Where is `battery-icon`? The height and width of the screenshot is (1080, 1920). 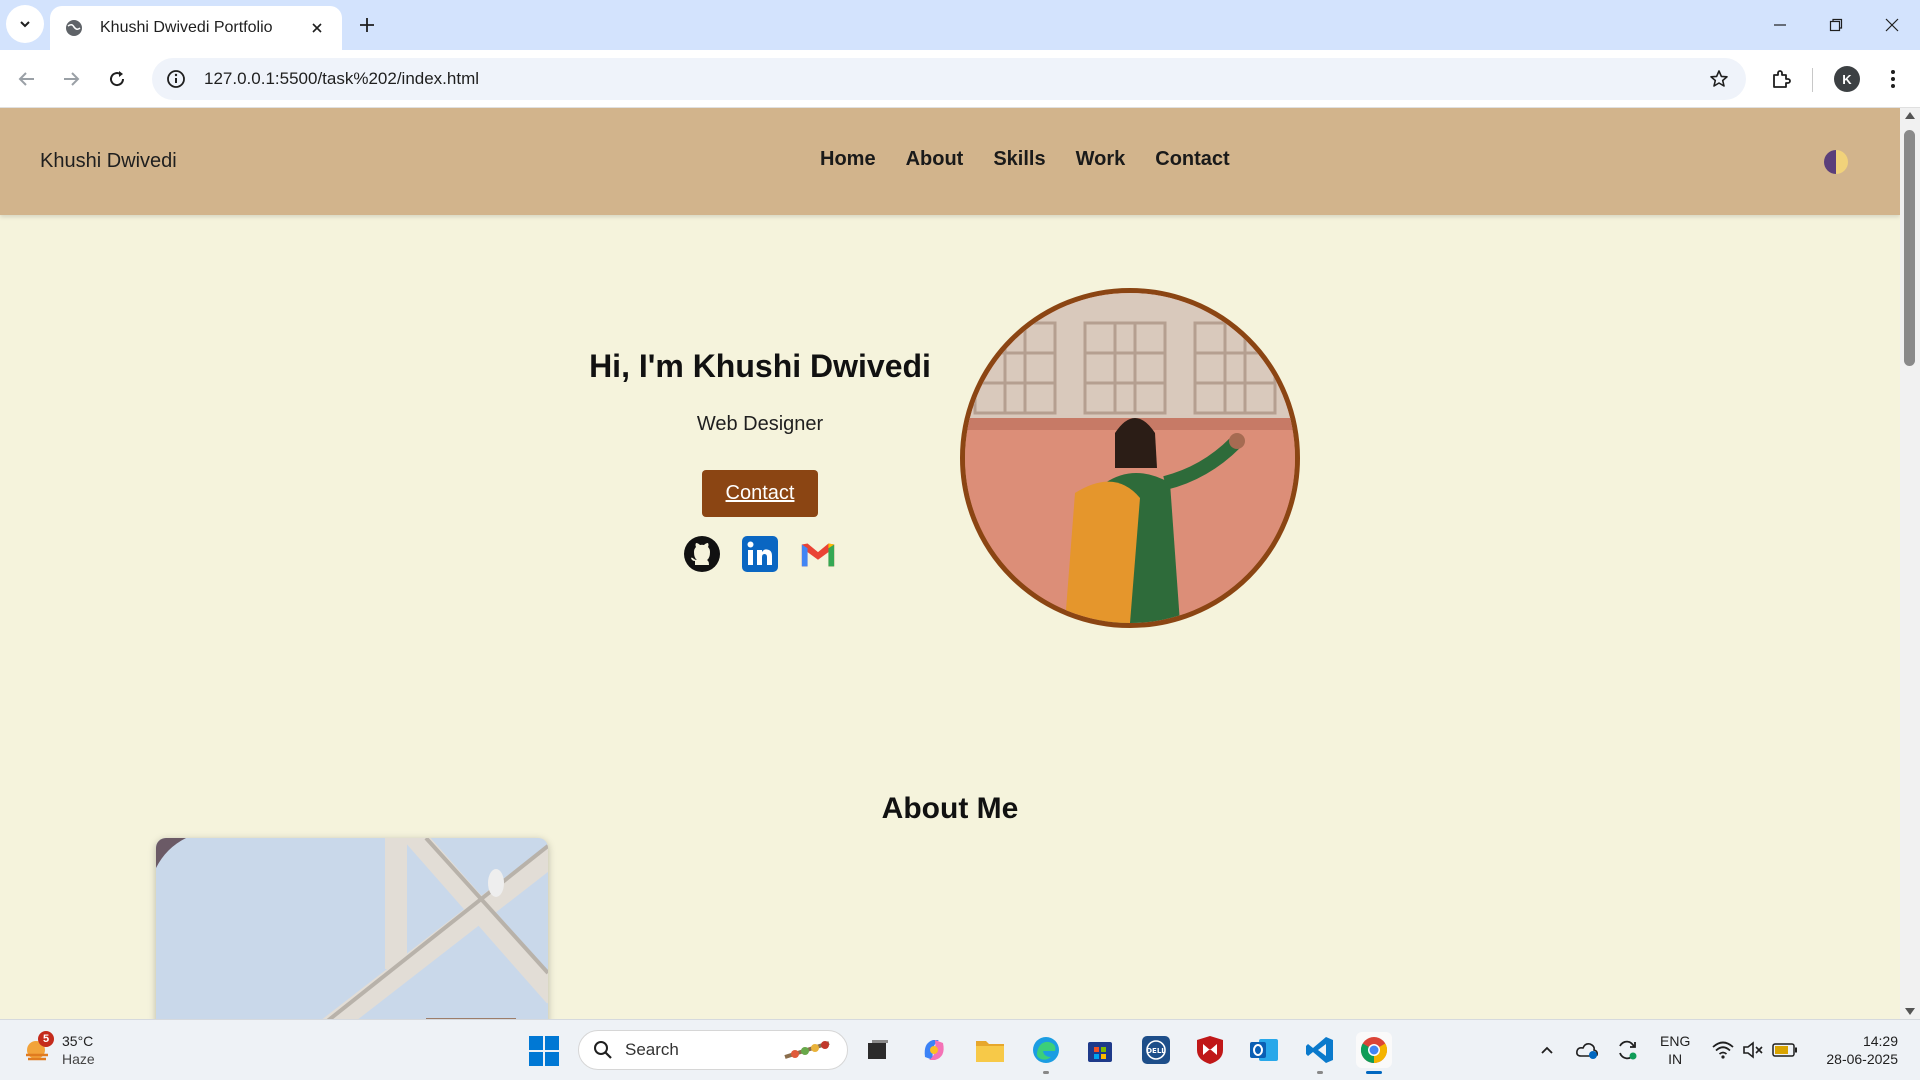 battery-icon is located at coordinates (1784, 1050).